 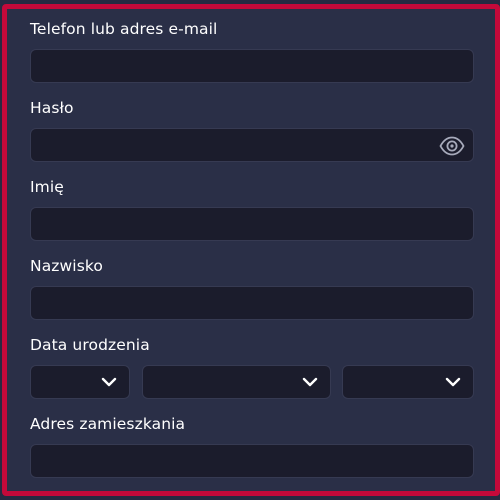 I want to click on password-input, so click(x=252, y=145).